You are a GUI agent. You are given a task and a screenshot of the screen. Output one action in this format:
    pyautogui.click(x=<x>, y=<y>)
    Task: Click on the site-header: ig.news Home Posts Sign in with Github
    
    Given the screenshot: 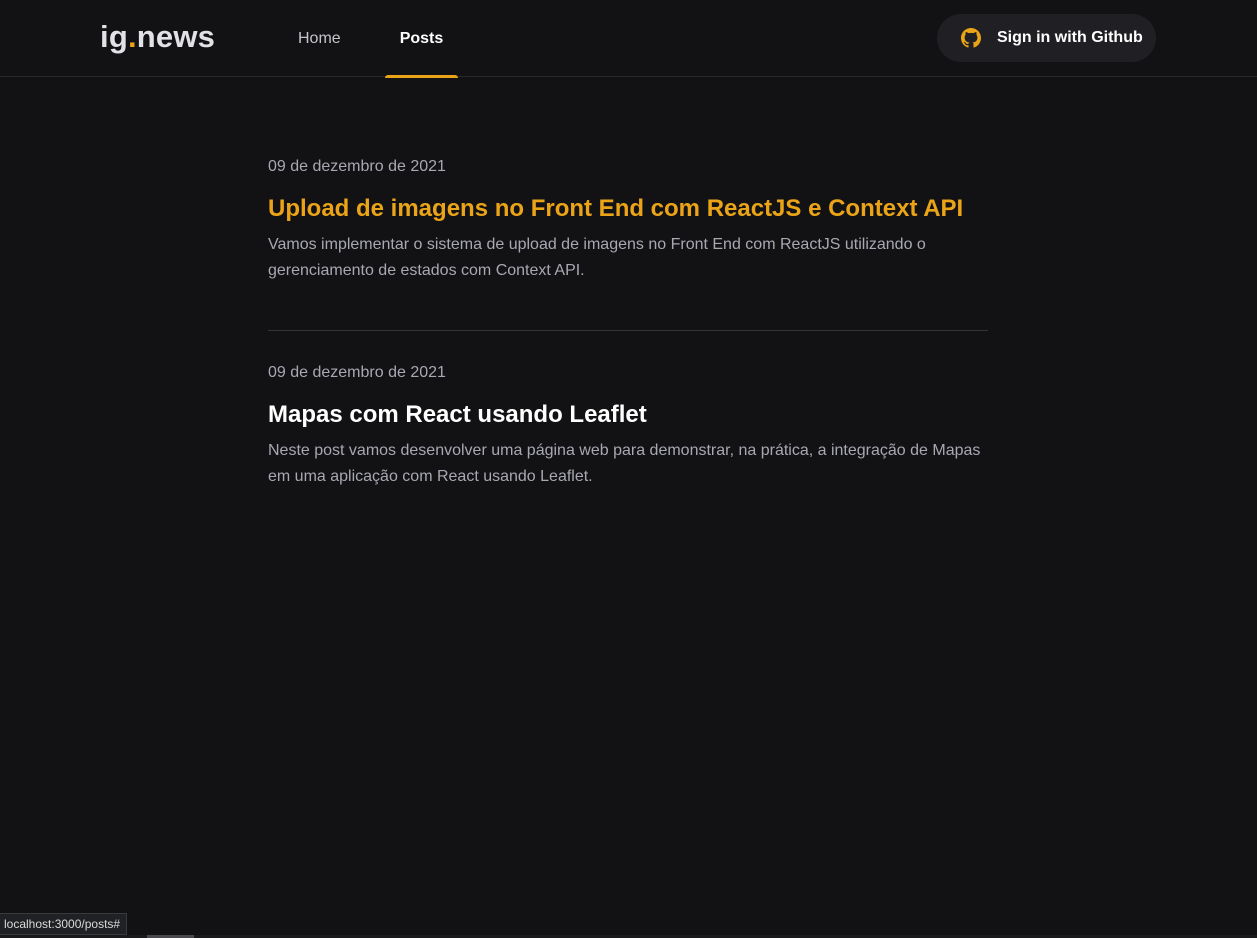 What is the action you would take?
    pyautogui.click(x=628, y=39)
    